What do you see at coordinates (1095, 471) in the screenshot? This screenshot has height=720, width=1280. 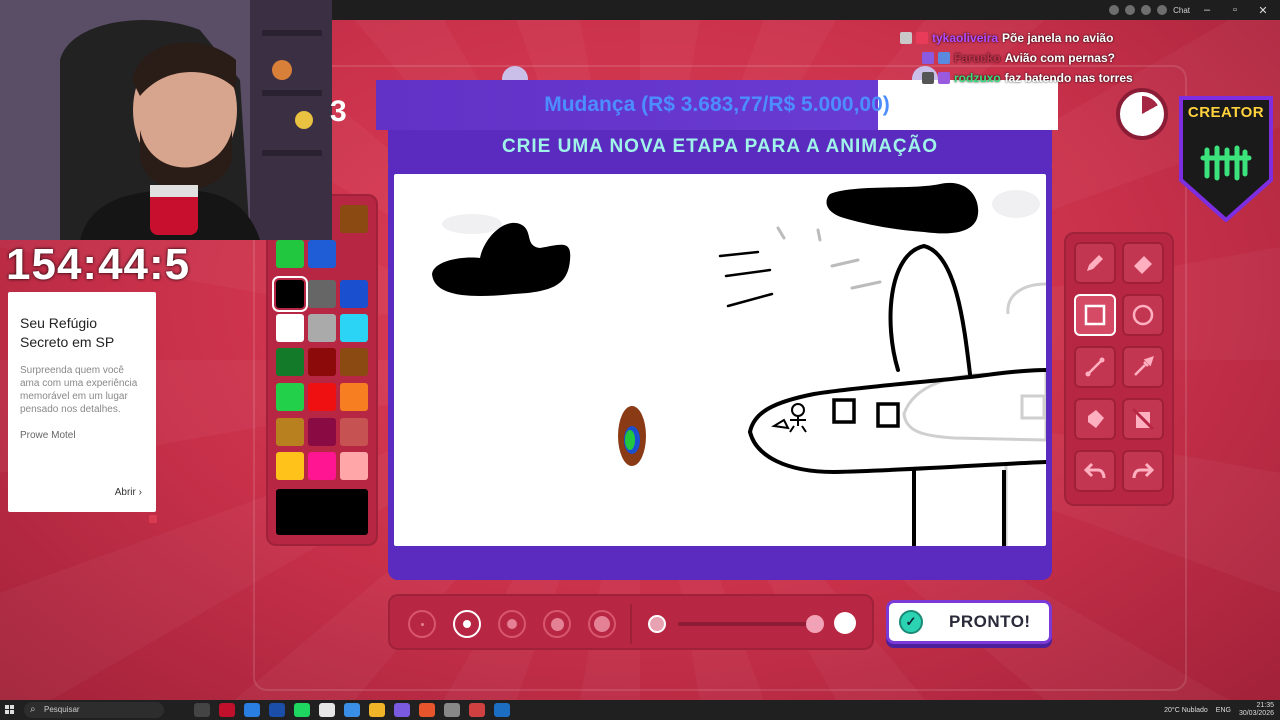 I see `undo-tool` at bounding box center [1095, 471].